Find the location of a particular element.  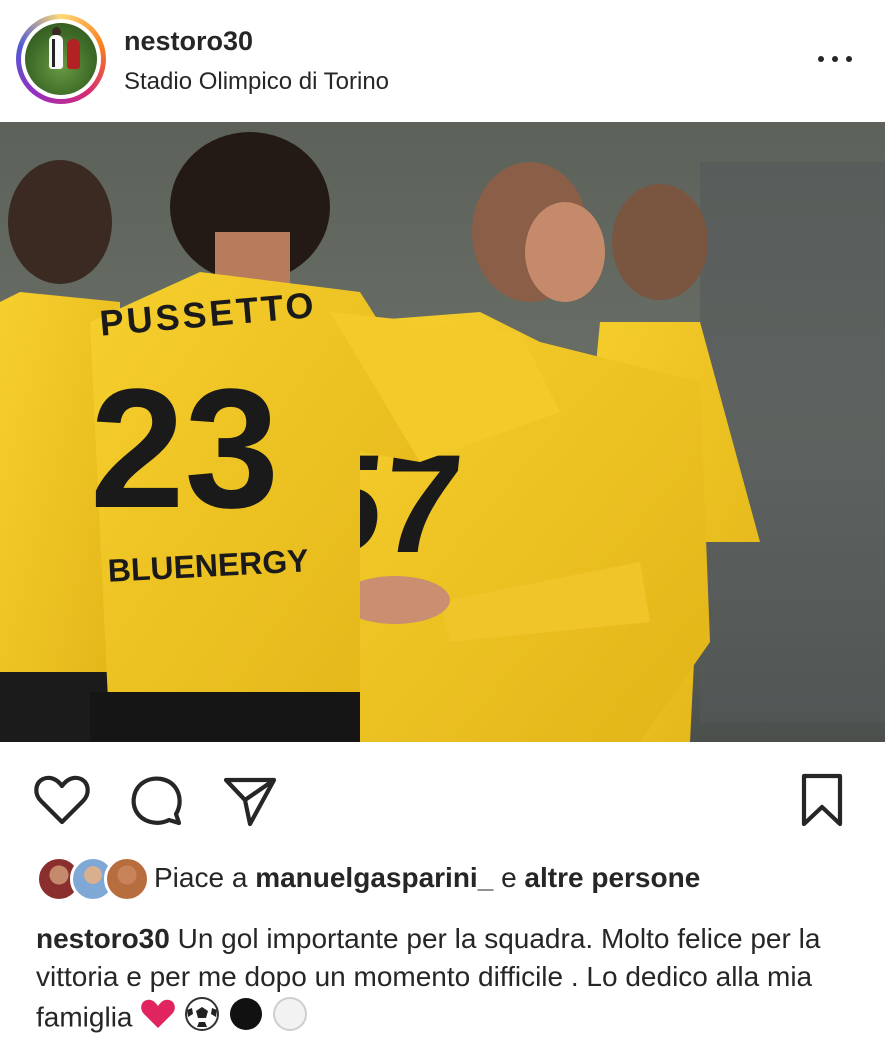

avatar-frame is located at coordinates (61, 59).